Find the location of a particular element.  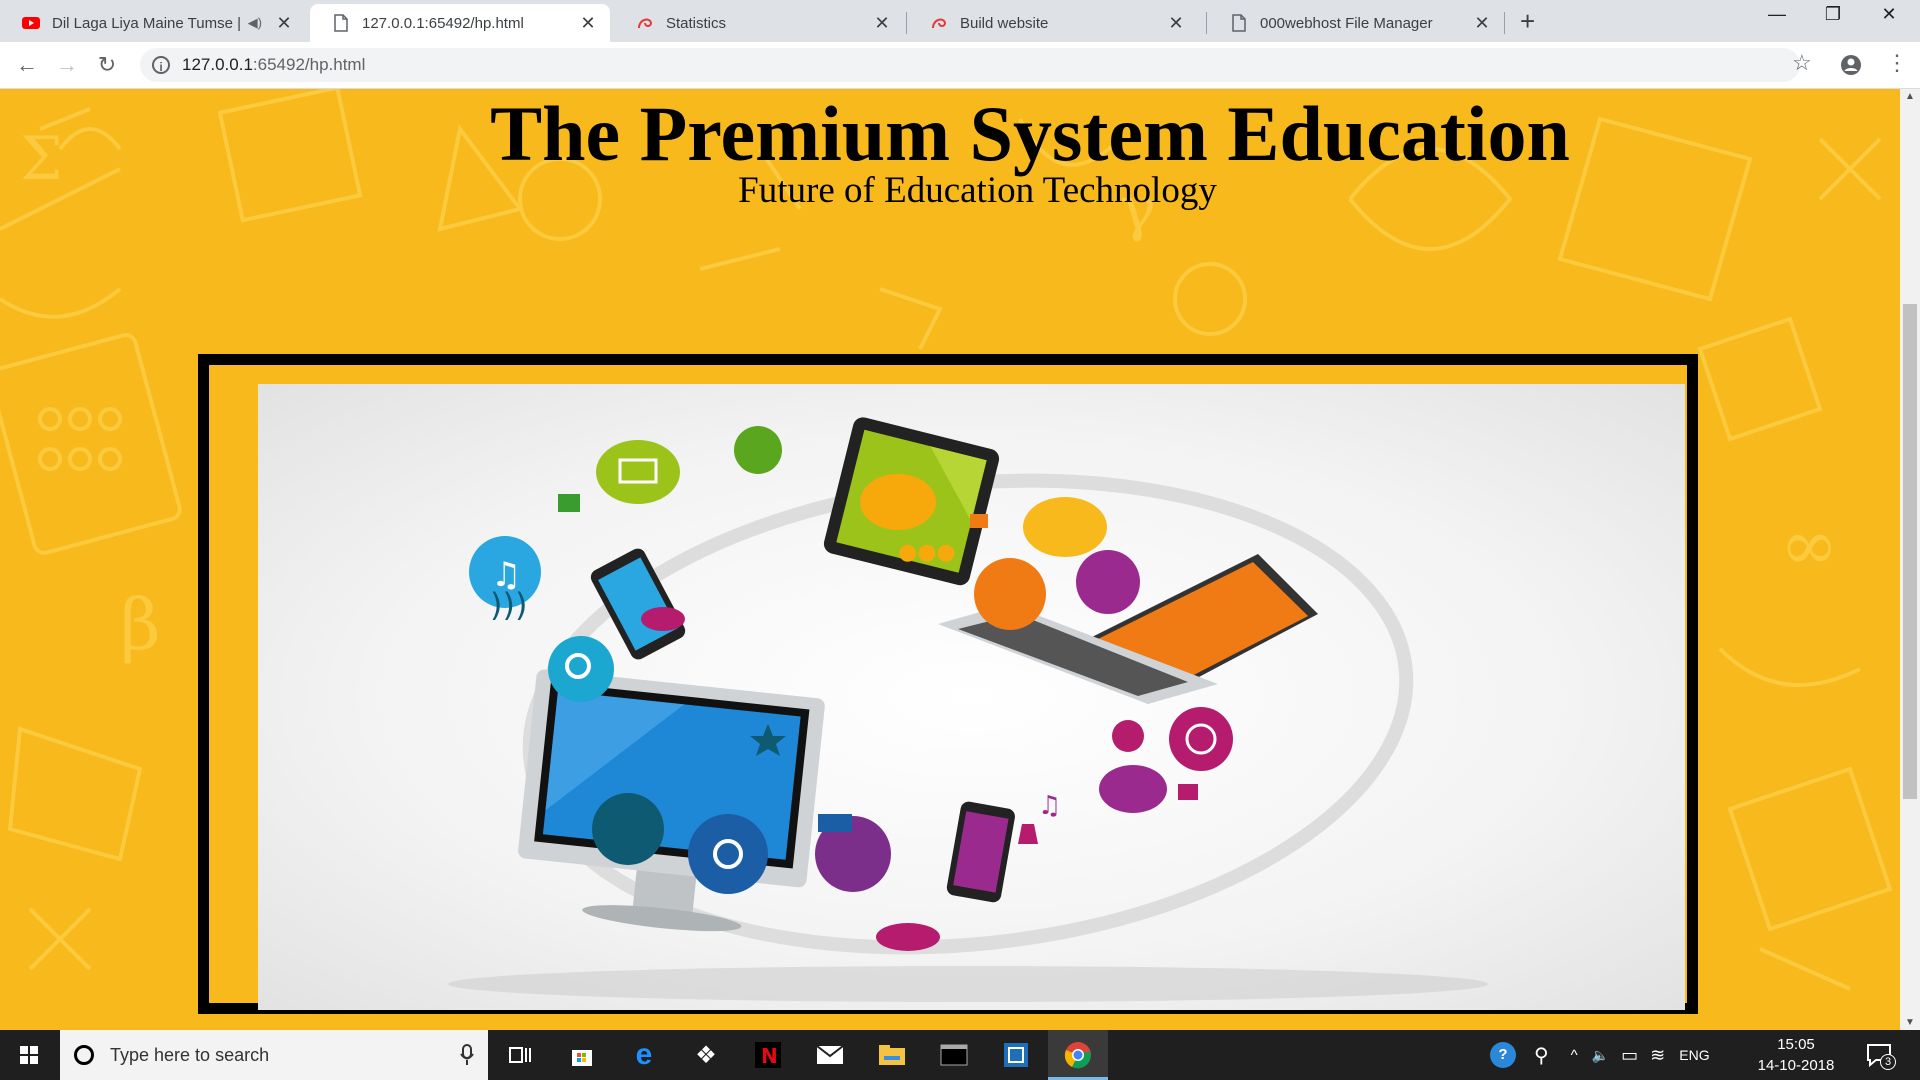

tab-file-manager: 000webhost File Manager ✕ is located at coordinates (1356, 23).